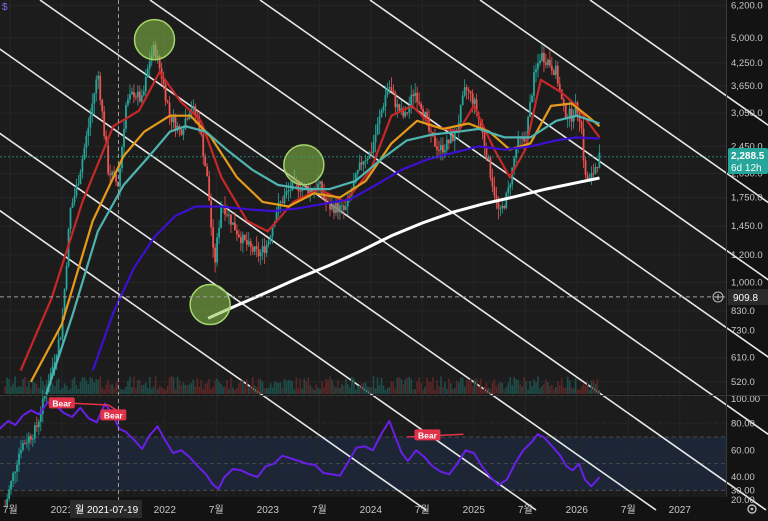 This screenshot has width=768, height=521. I want to click on y-tick-label: 3,050.0, so click(747, 113).